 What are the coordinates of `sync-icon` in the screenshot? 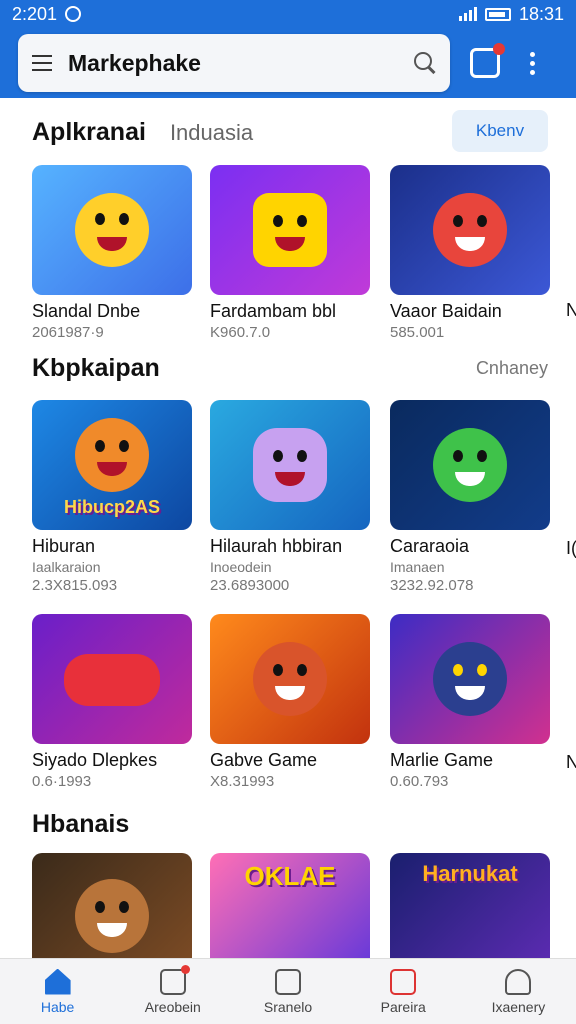 It's located at (73, 14).